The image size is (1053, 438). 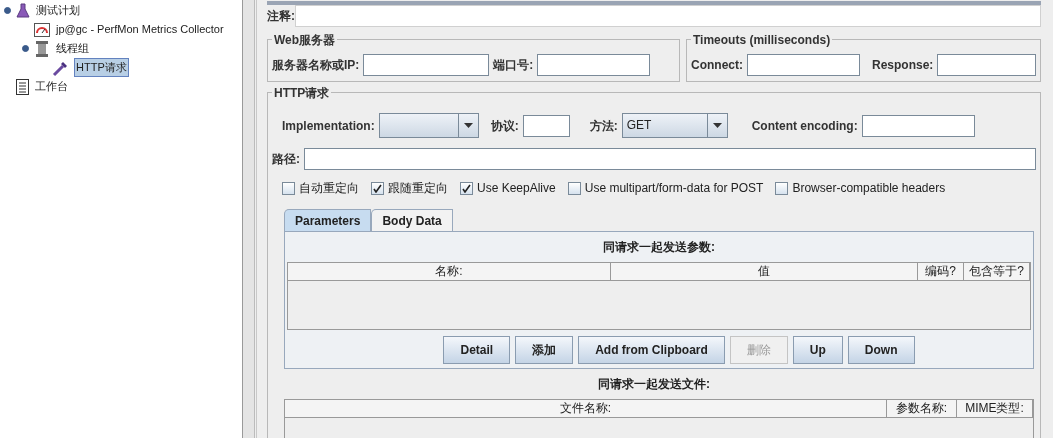 I want to click on flask-icon, so click(x=23, y=10).